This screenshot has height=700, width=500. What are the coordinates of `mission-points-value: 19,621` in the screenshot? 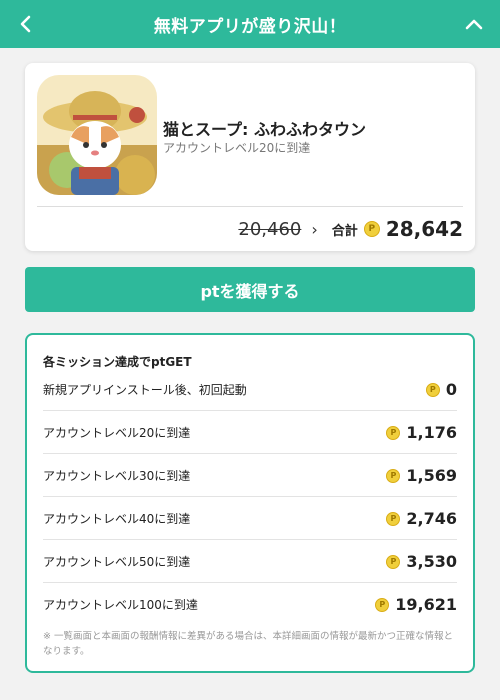 It's located at (426, 604).